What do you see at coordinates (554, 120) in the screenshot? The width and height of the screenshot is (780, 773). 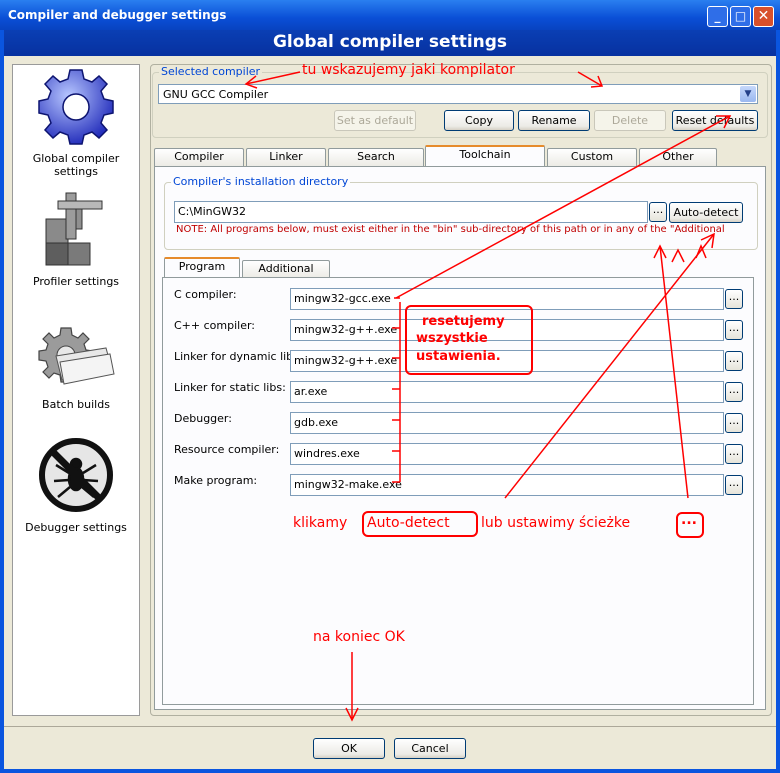 I see `rename-button: Rename` at bounding box center [554, 120].